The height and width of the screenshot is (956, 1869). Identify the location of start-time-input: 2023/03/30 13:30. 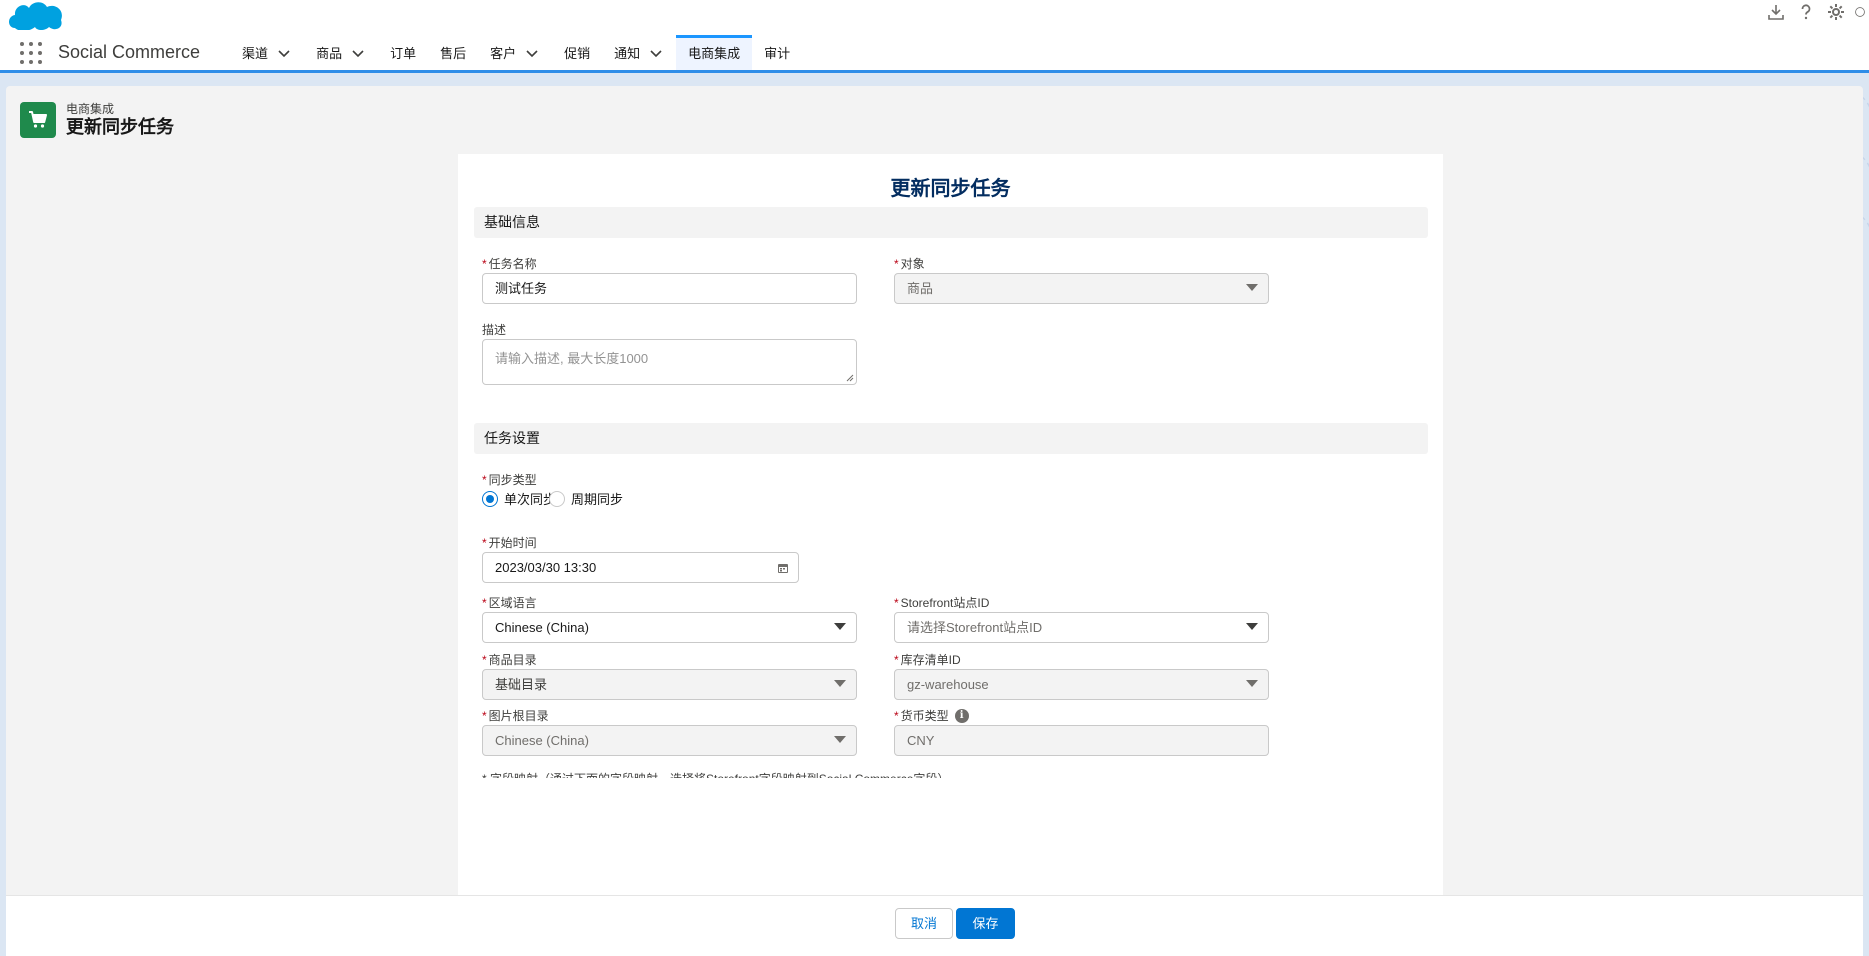
(640, 567).